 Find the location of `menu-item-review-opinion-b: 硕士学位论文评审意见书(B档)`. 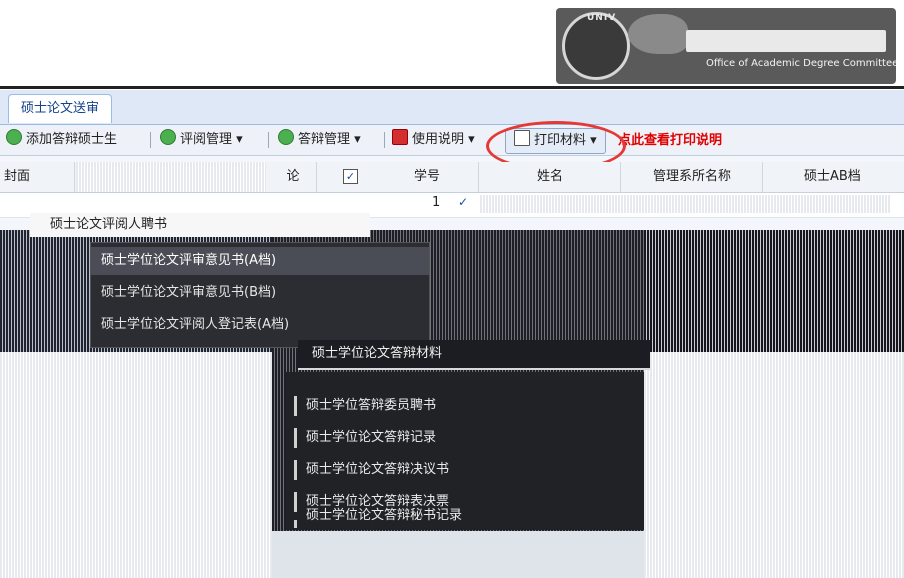

menu-item-review-opinion-b: 硕士学位论文评审意见书(B档) is located at coordinates (188, 293).